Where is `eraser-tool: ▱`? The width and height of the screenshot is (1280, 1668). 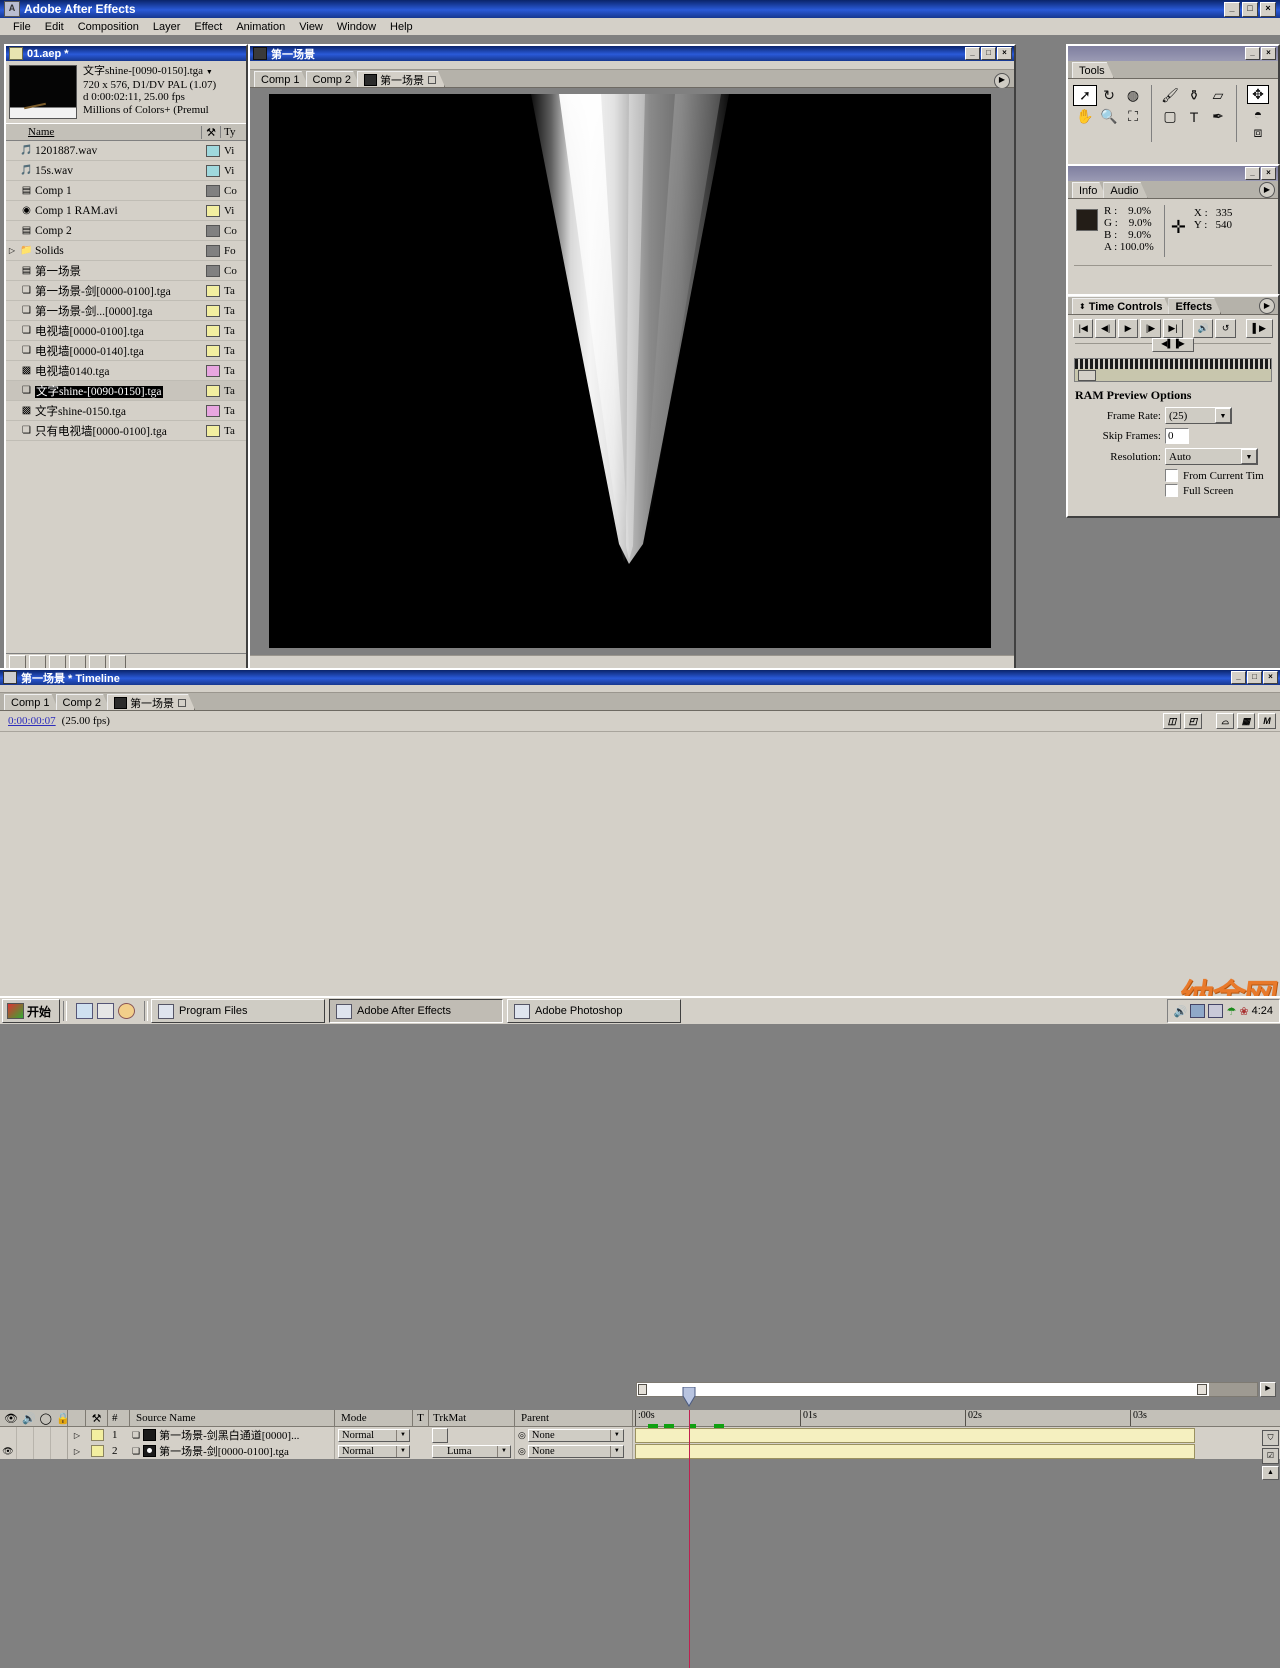
eraser-tool: ▱ is located at coordinates (1218, 95).